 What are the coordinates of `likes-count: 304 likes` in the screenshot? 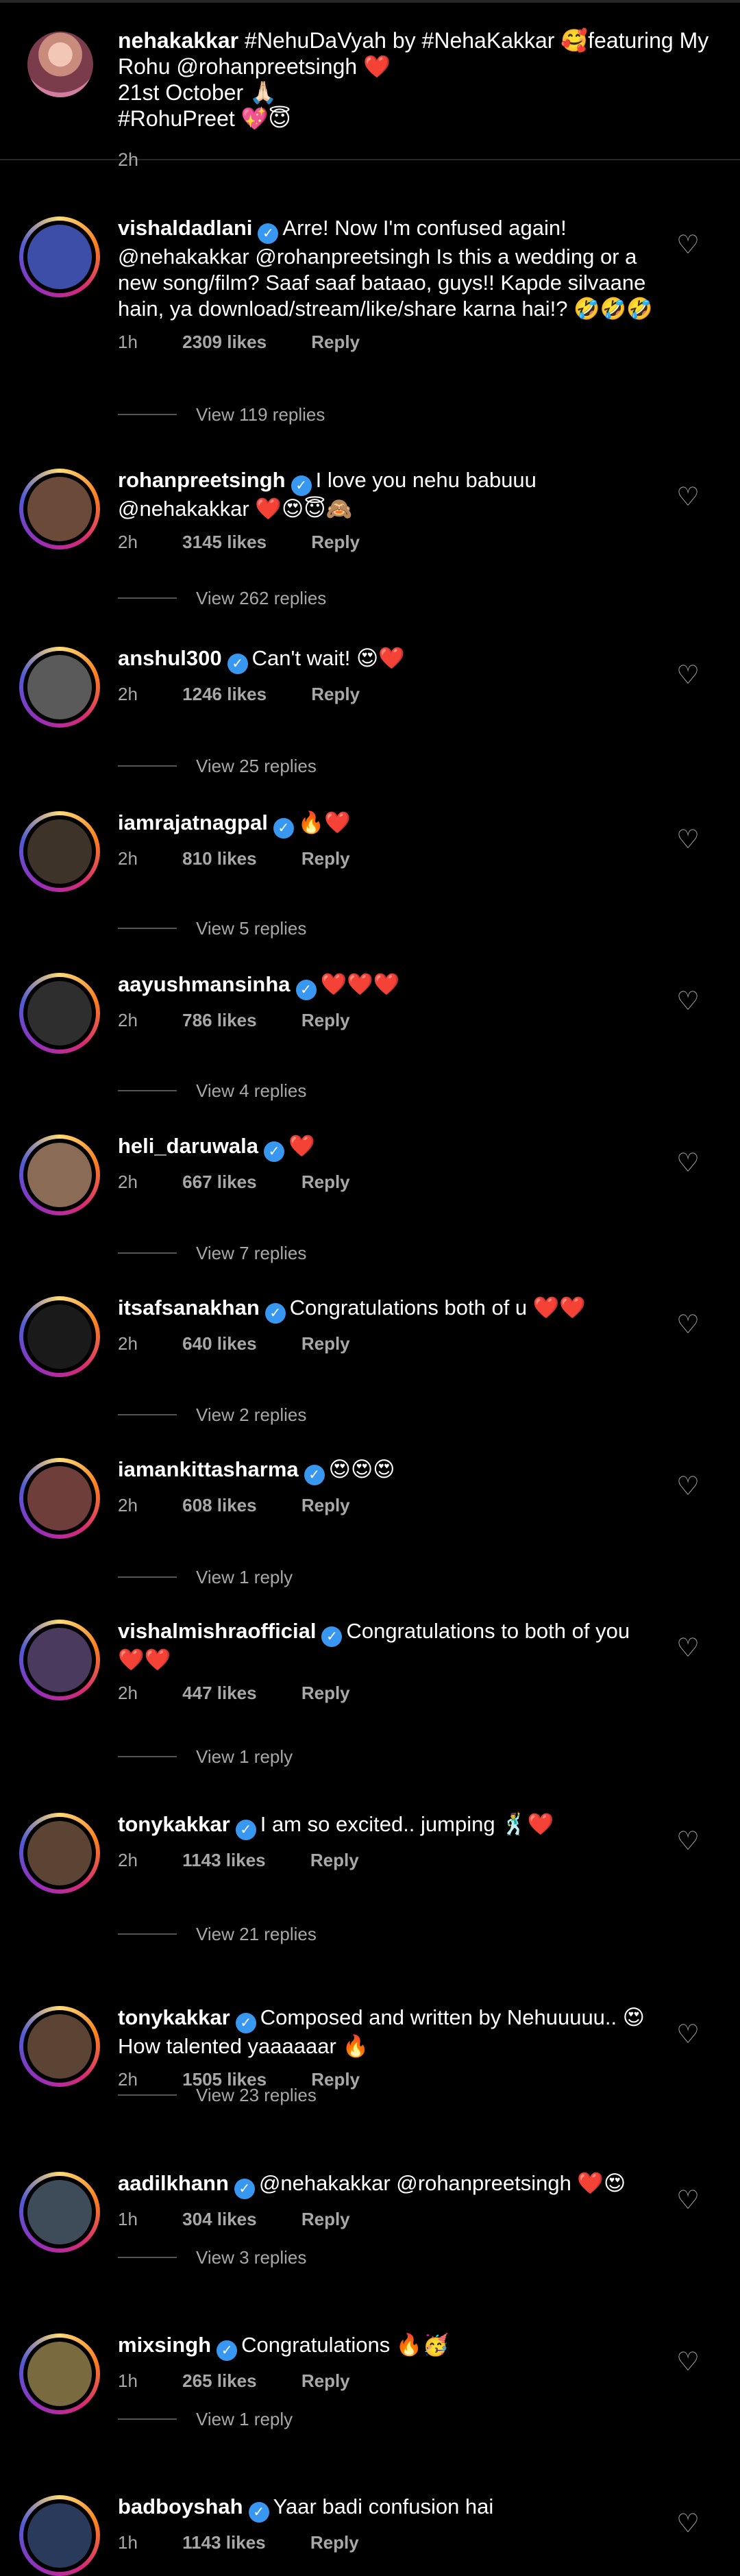 It's located at (219, 2219).